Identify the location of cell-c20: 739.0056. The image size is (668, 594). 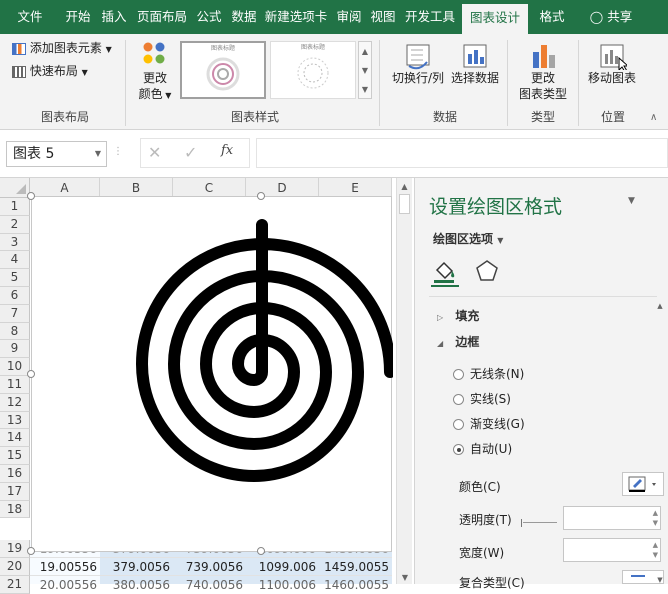
(209, 567).